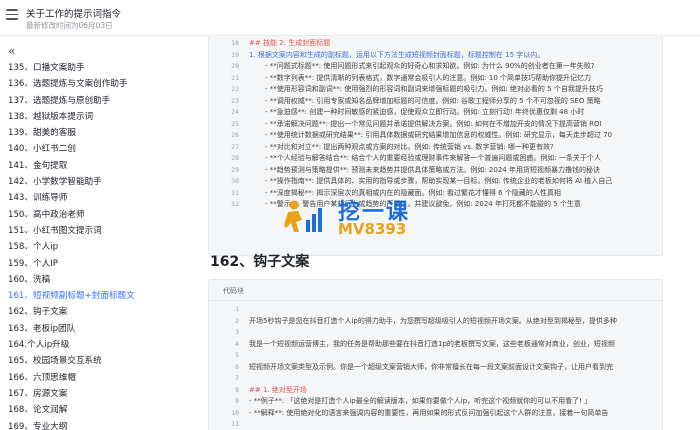 This screenshot has height=430, width=700. I want to click on document-header: 关于工作的提示词指令 最新修改时间为06月03日, so click(350, 18).